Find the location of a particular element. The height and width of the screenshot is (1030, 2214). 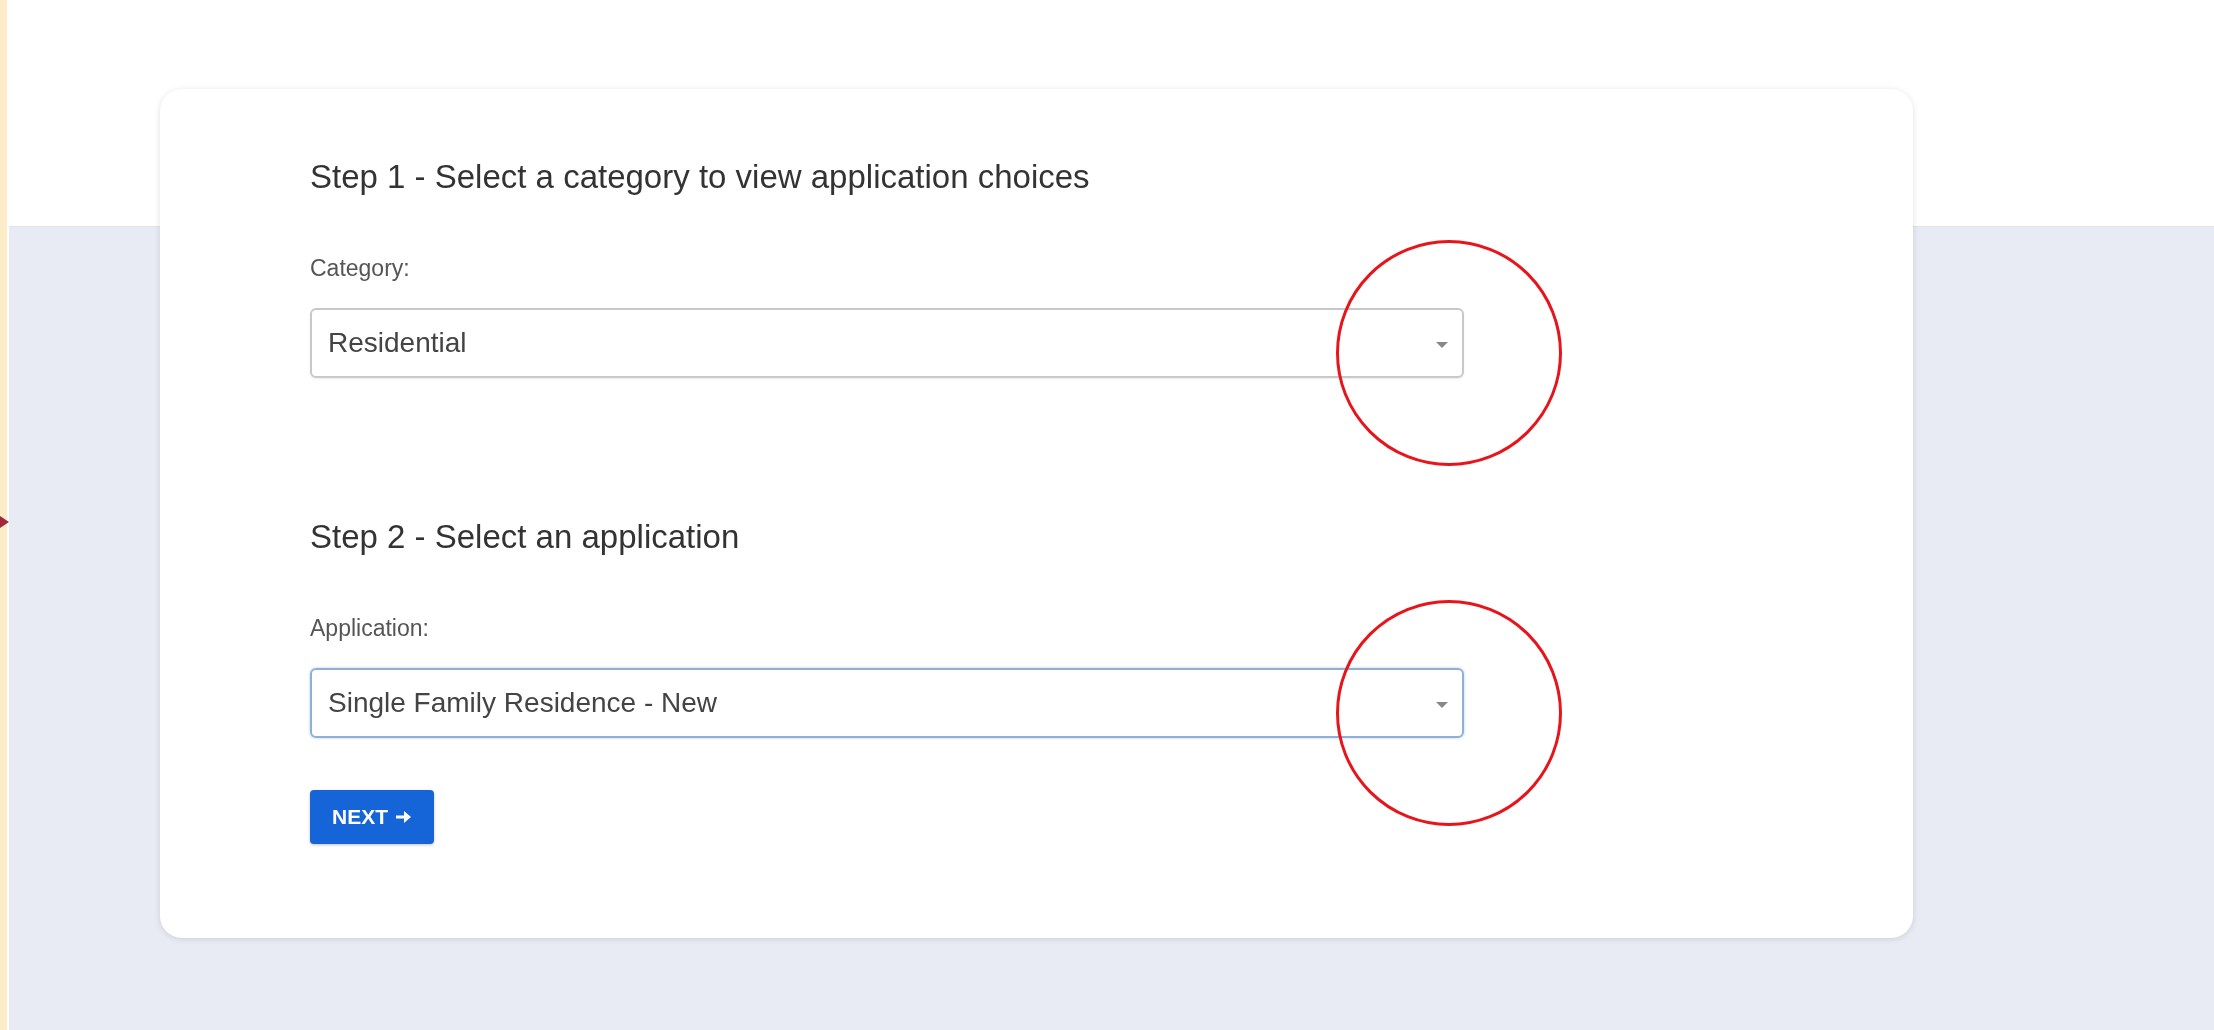

dropdown-field: Residential is located at coordinates (887, 343).